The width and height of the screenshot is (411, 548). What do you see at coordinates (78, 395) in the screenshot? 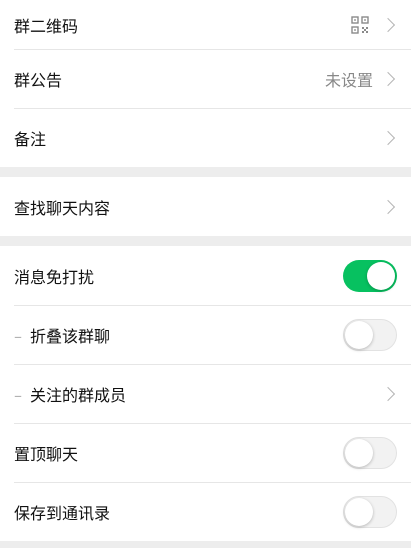
I see `followed-members-label: 关注的群成员` at bounding box center [78, 395].